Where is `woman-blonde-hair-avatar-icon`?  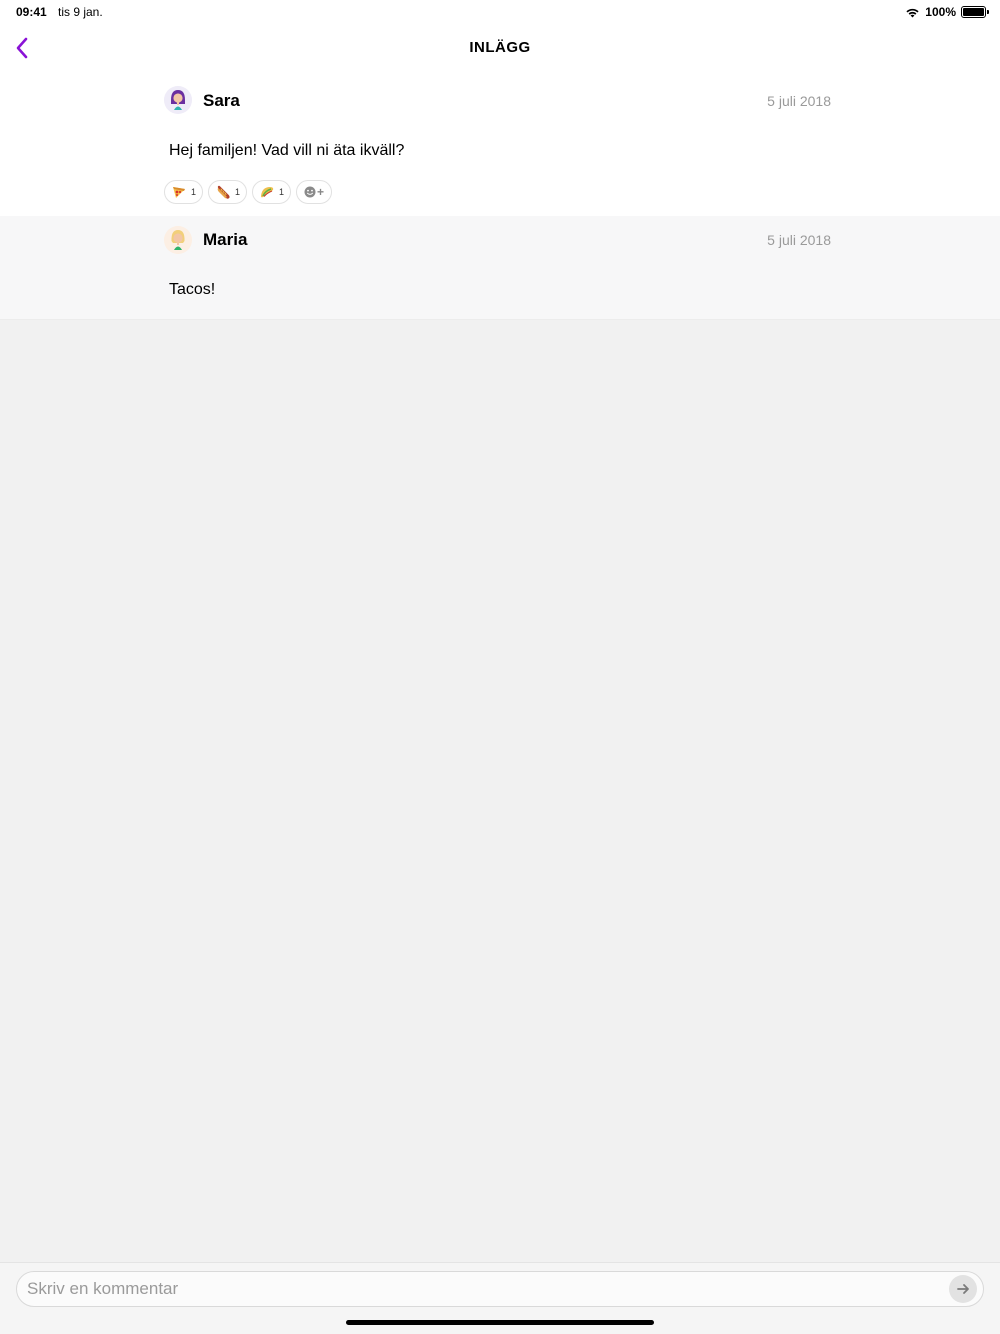 woman-blonde-hair-avatar-icon is located at coordinates (178, 240).